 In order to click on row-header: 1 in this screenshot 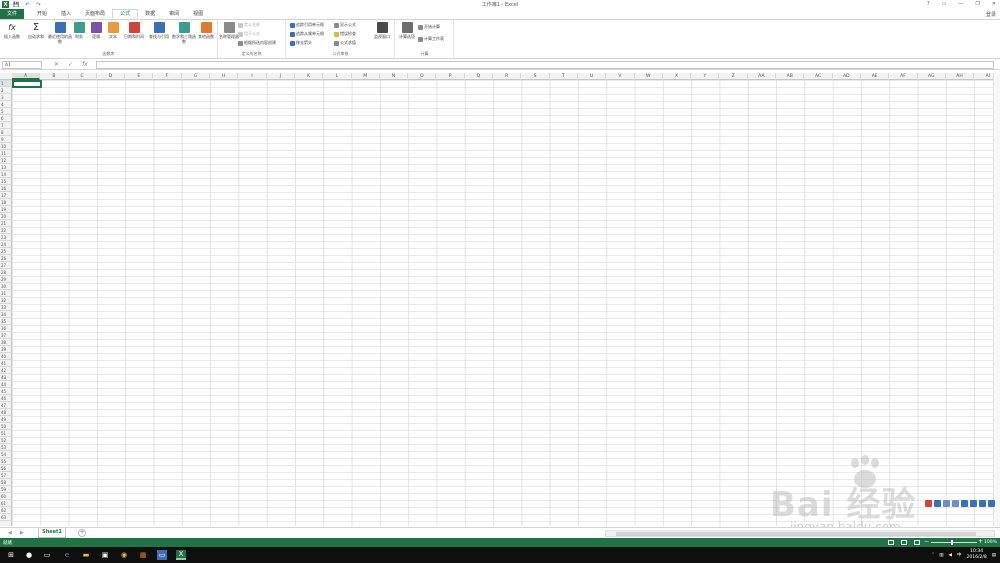, I will do `click(6, 83)`.